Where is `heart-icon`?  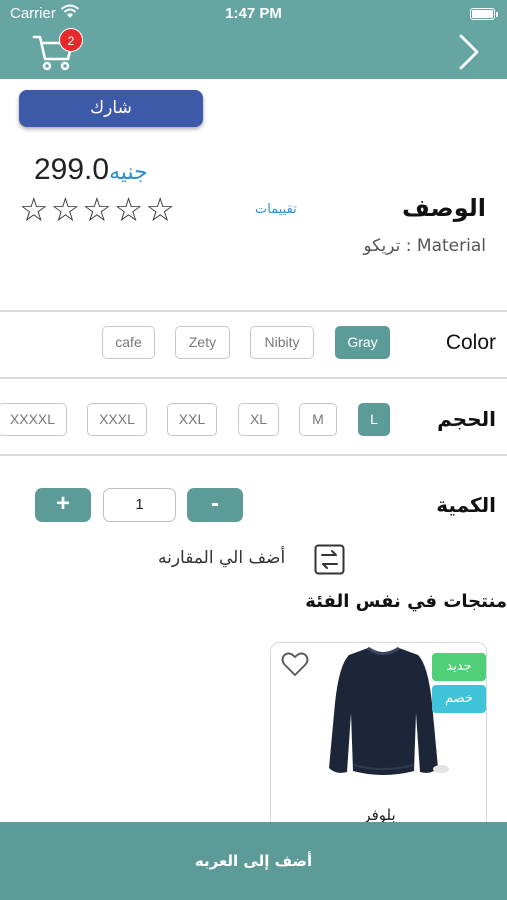
heart-icon is located at coordinates (295, 664).